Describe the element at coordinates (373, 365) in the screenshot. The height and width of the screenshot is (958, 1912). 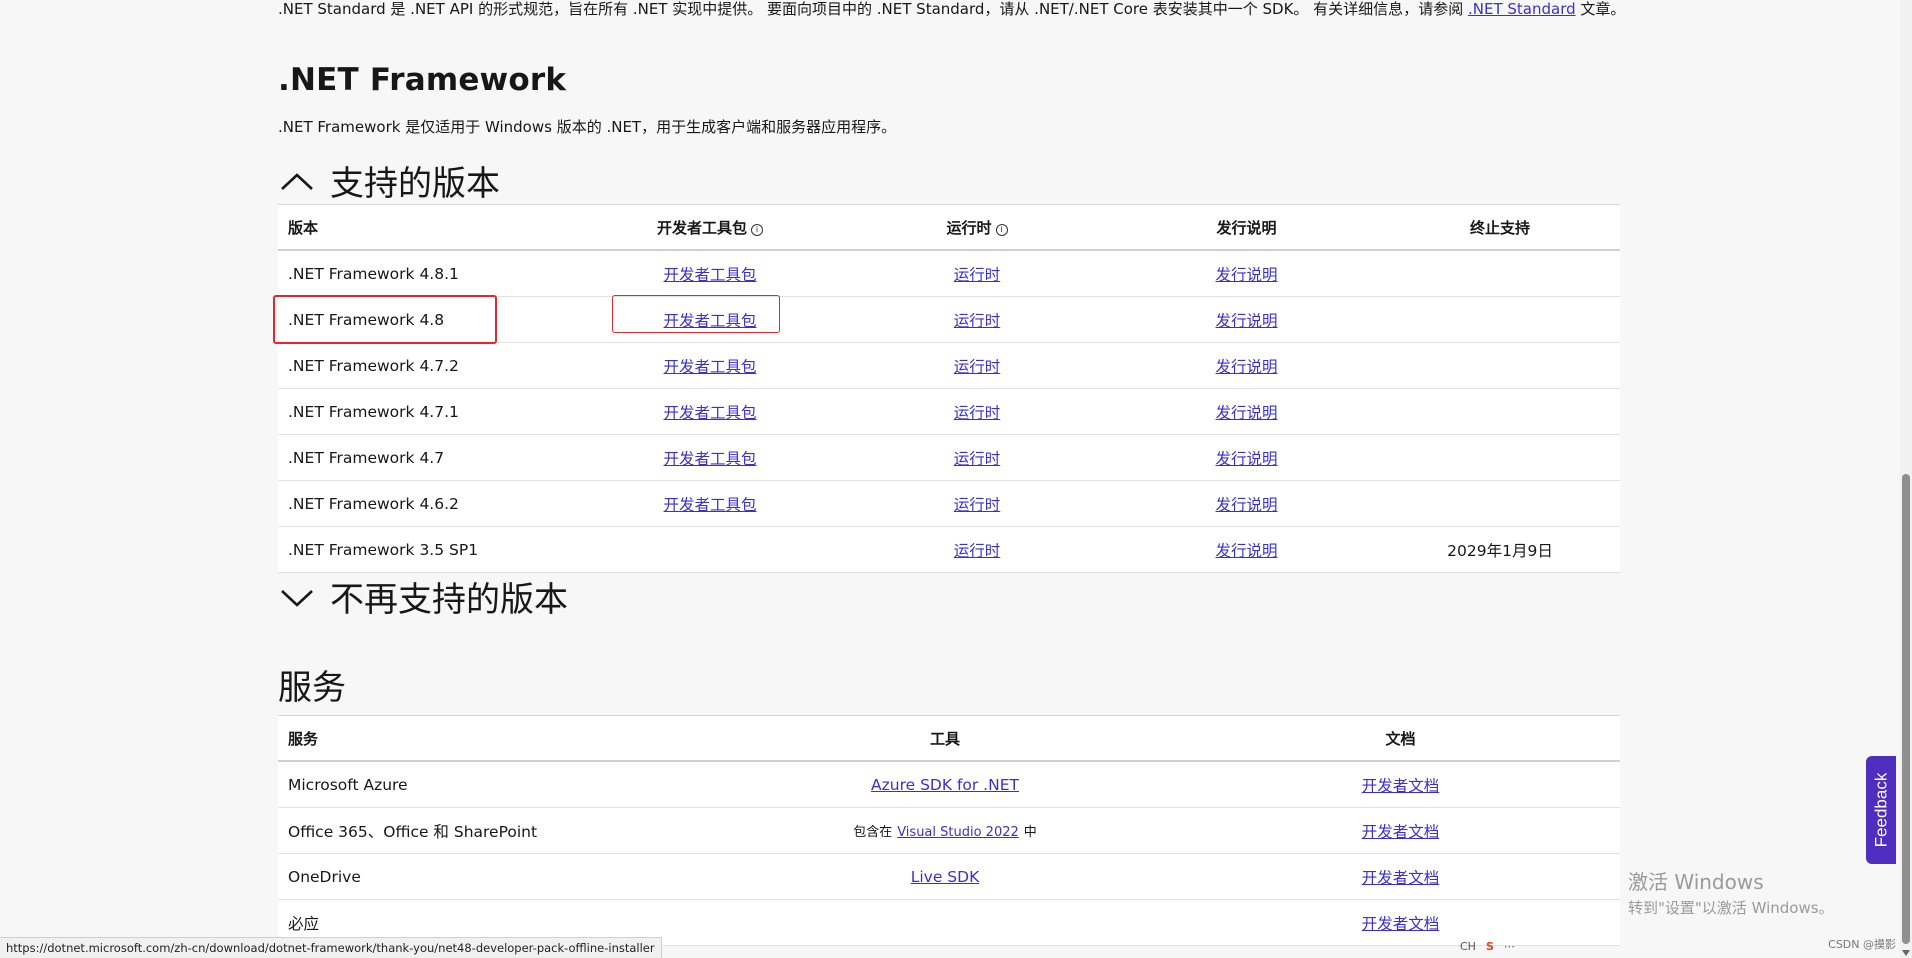
I see `version-text: .NET Framework 4.7.2` at that location.